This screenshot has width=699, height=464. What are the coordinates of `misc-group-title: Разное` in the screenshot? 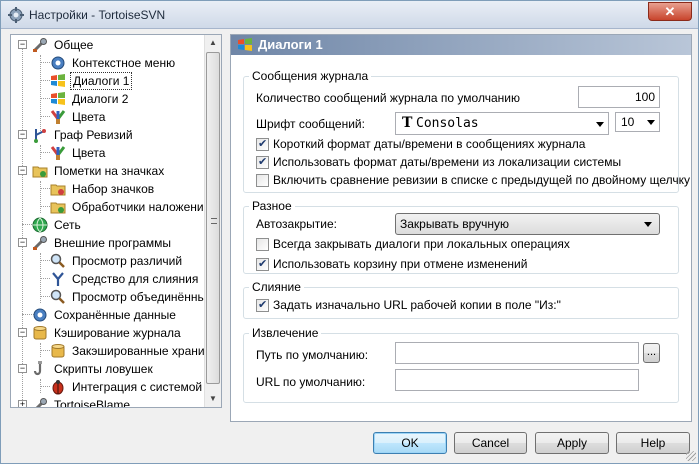 It's located at (272, 206).